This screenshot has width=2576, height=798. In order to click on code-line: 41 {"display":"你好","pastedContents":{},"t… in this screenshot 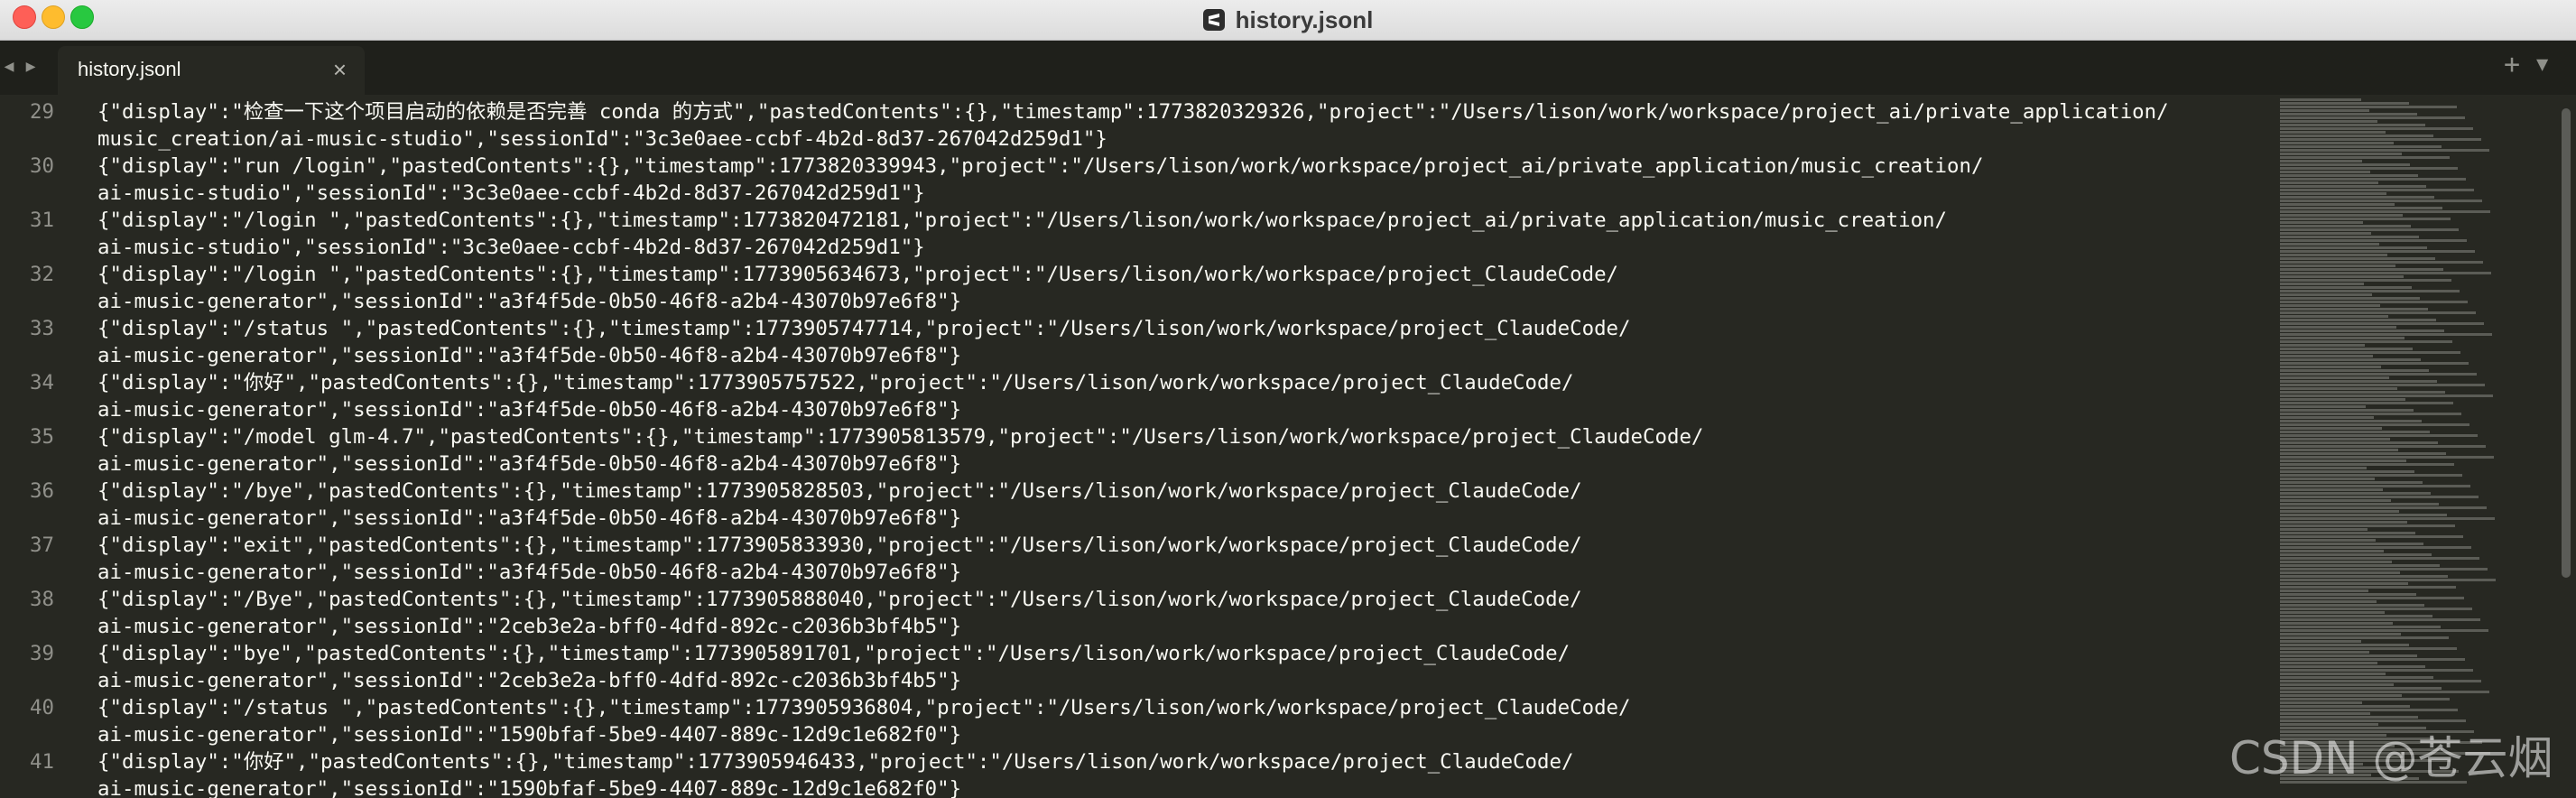, I will do `click(1137, 762)`.